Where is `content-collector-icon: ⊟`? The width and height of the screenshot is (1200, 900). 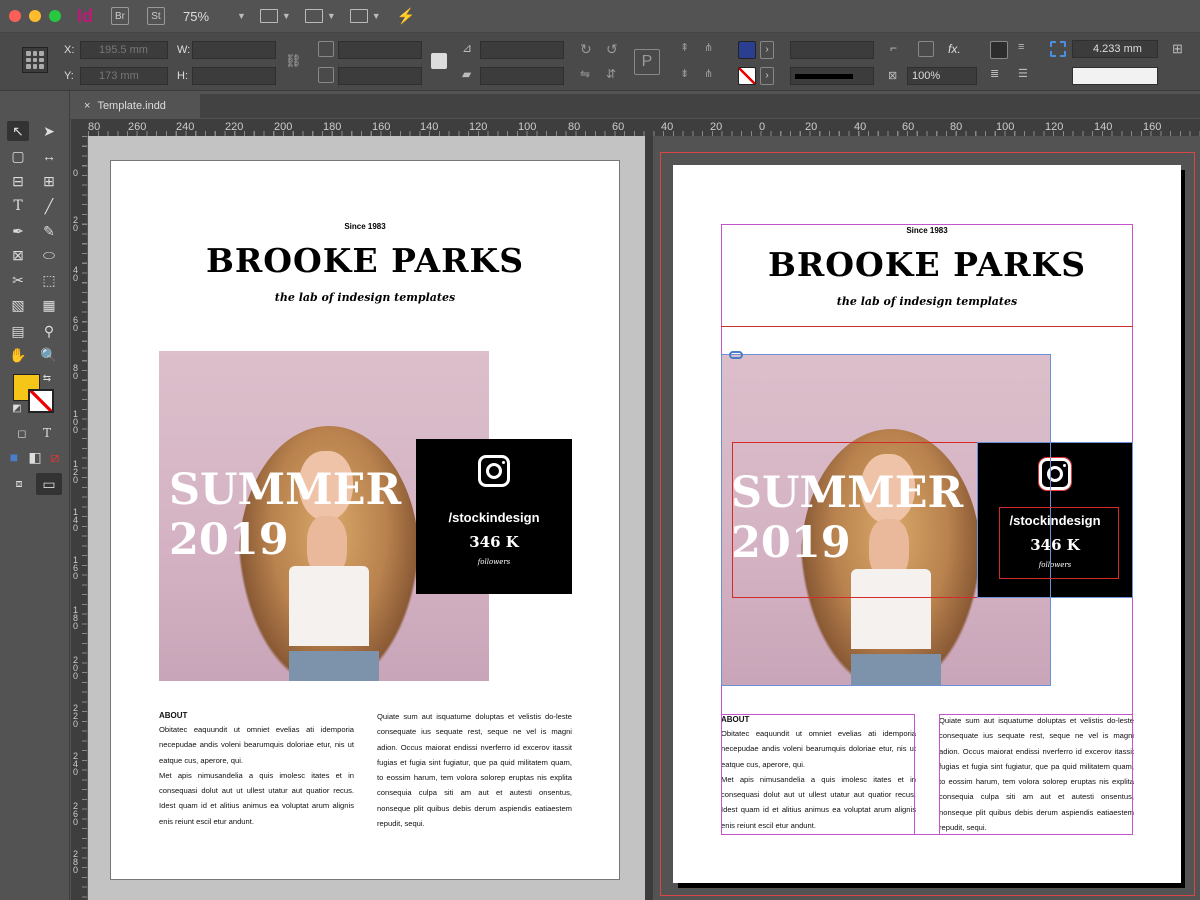
content-collector-icon: ⊟ is located at coordinates (18, 181).